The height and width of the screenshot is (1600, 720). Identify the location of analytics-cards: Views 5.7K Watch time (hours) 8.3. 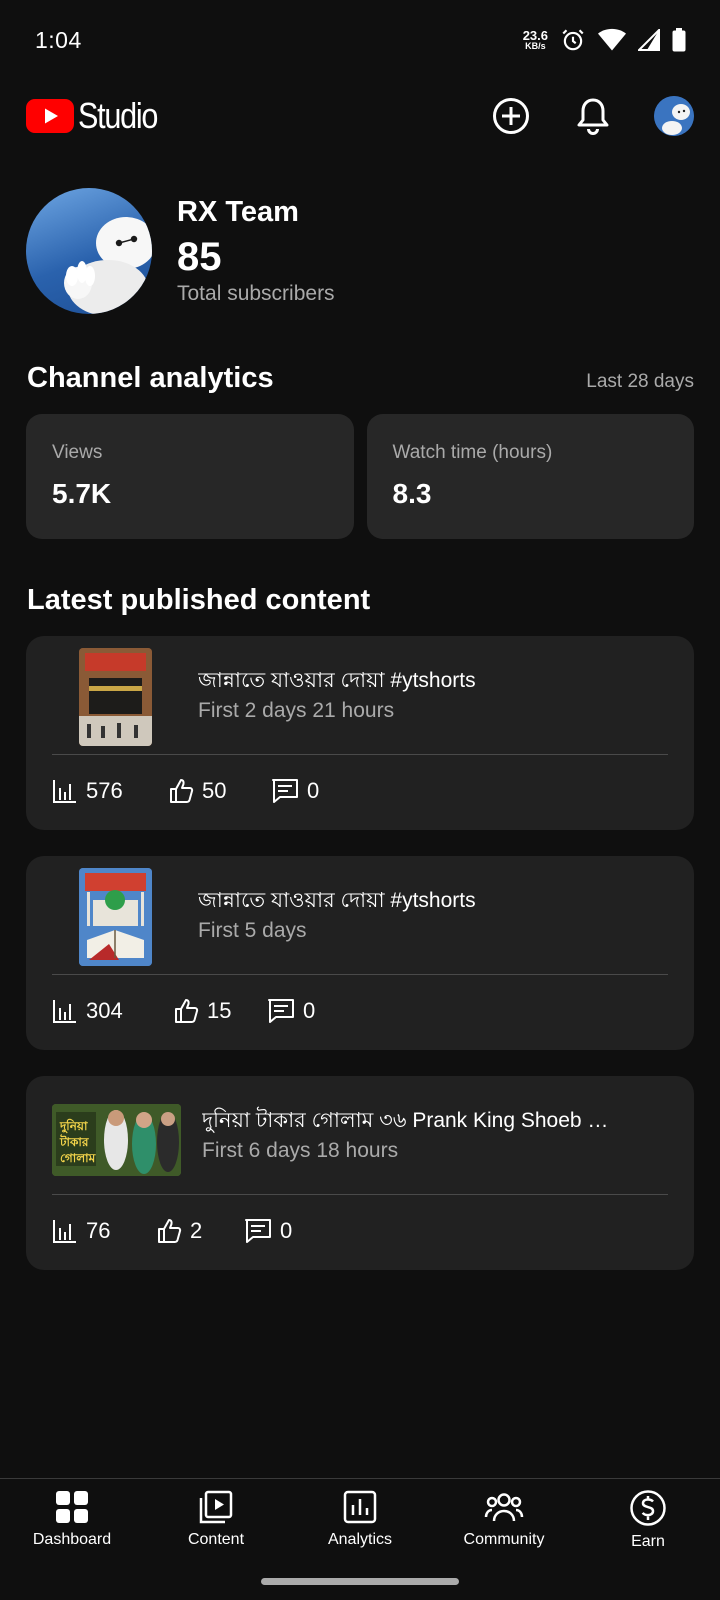
(360, 476).